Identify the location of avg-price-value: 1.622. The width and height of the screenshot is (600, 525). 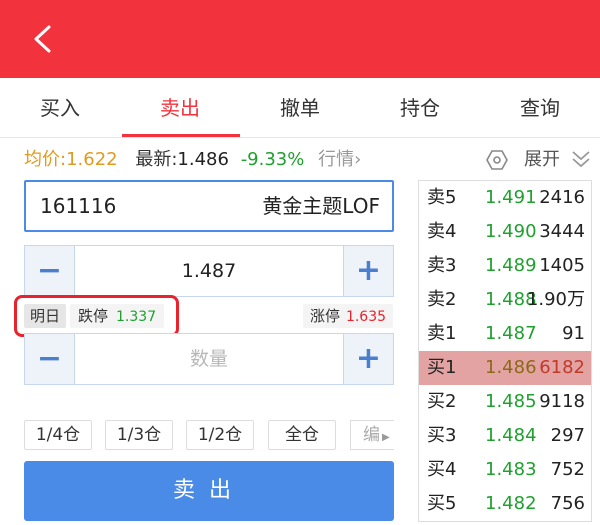
(92, 159).